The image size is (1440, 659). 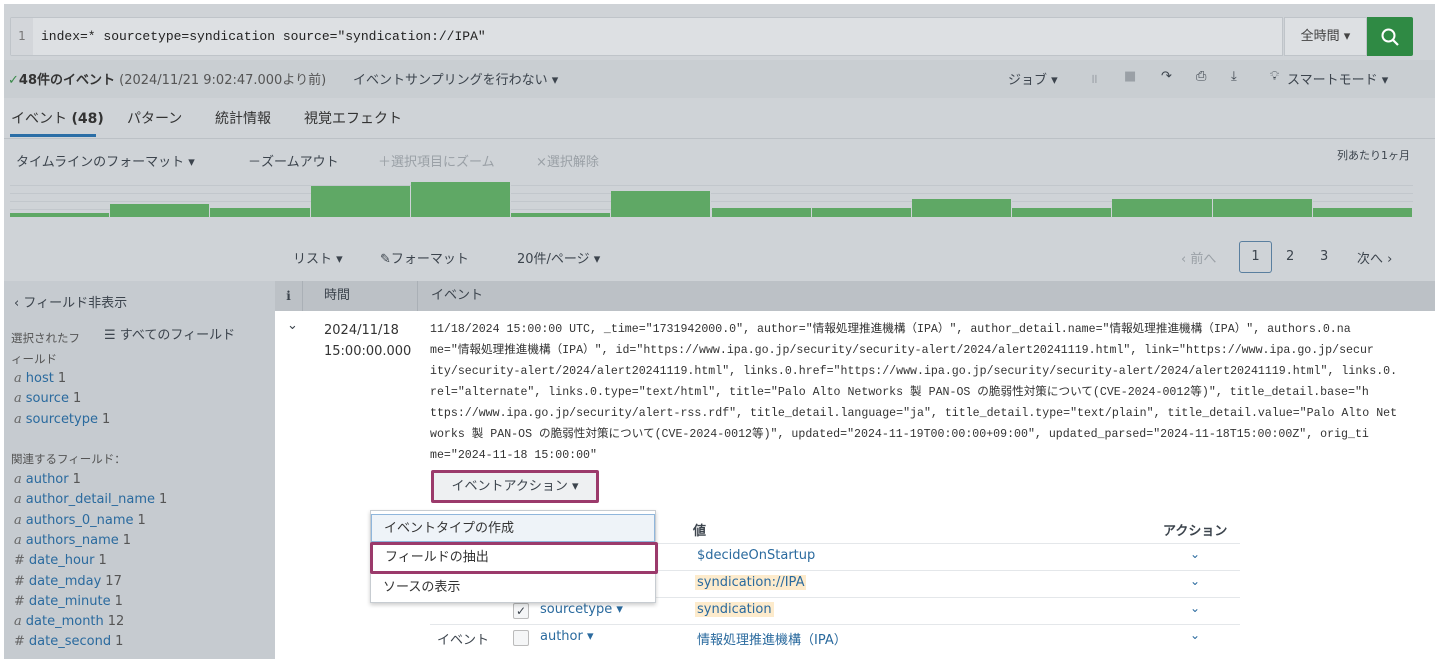 What do you see at coordinates (513, 528) in the screenshot?
I see `menu-item-create-eventtype: イベントタイプの作成` at bounding box center [513, 528].